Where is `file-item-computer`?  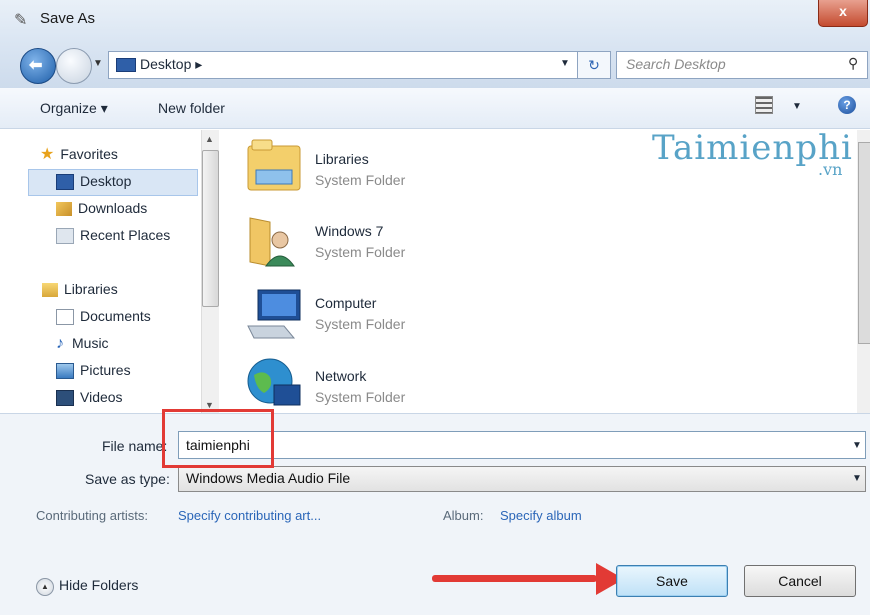 file-item-computer is located at coordinates (274, 315).